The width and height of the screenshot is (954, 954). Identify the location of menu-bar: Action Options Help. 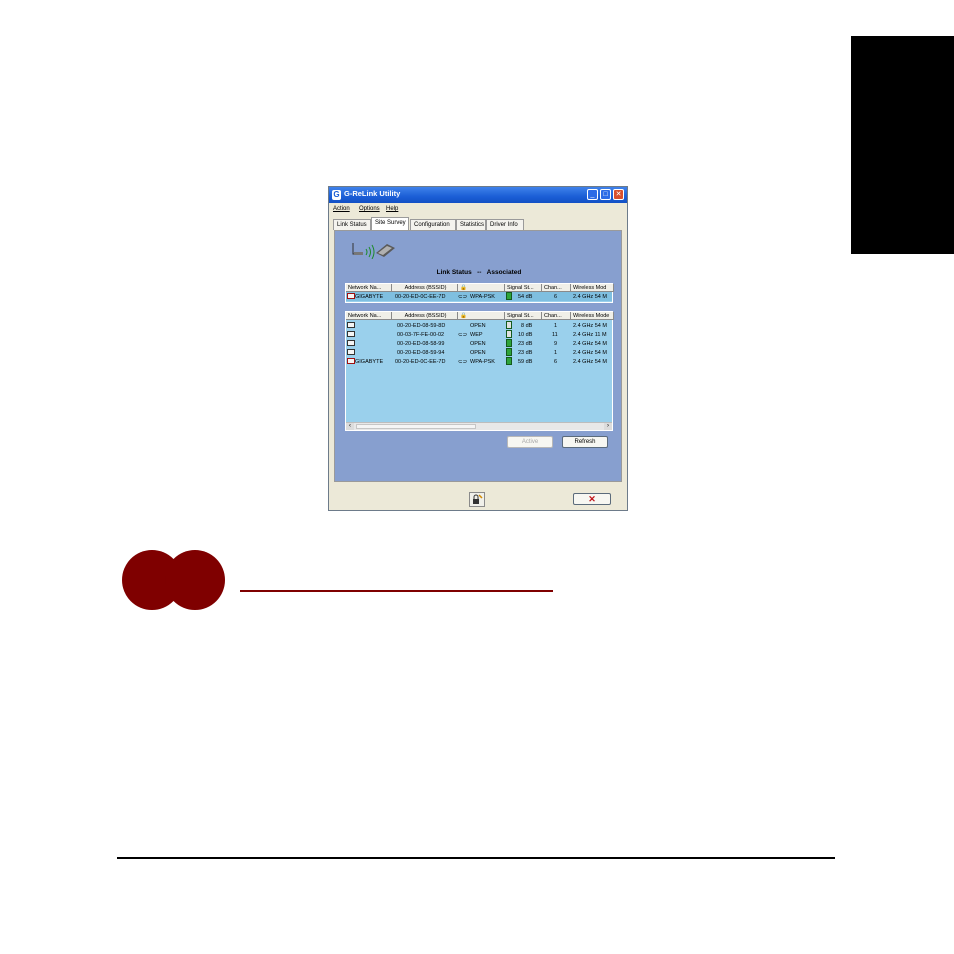
(478, 209).